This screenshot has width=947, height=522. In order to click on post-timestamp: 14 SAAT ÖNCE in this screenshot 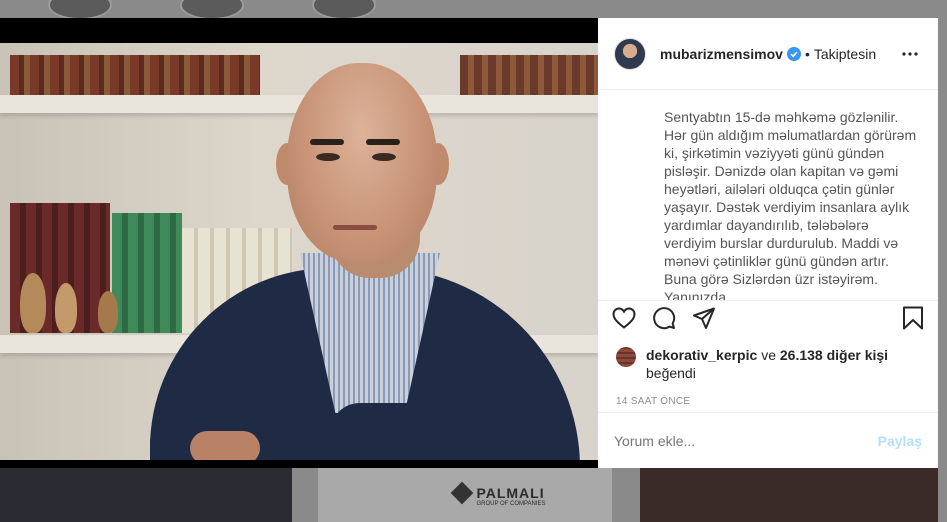, I will do `click(768, 394)`.